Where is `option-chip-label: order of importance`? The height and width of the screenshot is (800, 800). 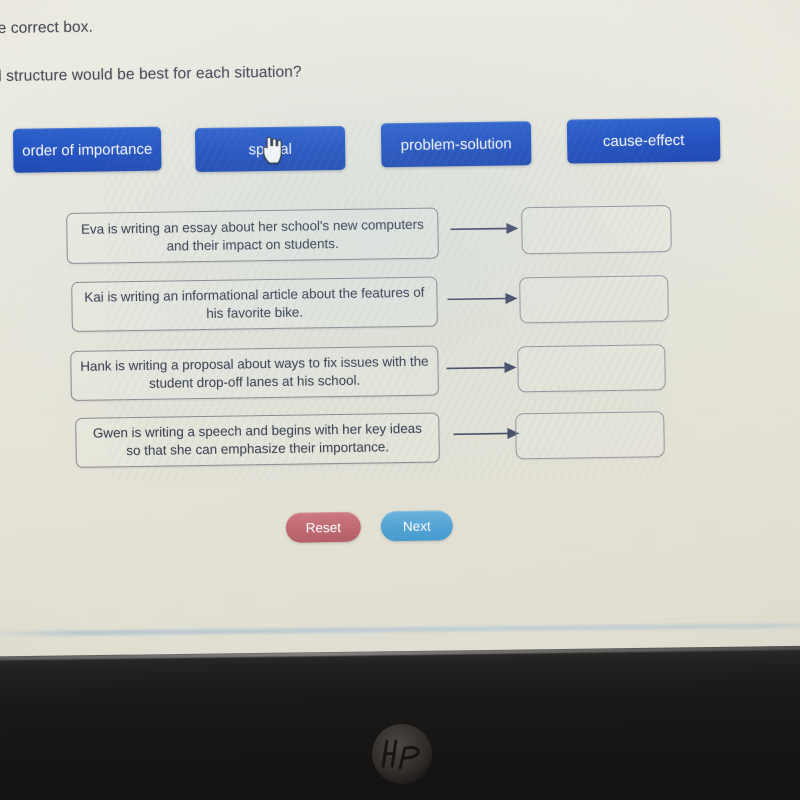 option-chip-label: order of importance is located at coordinates (87, 150).